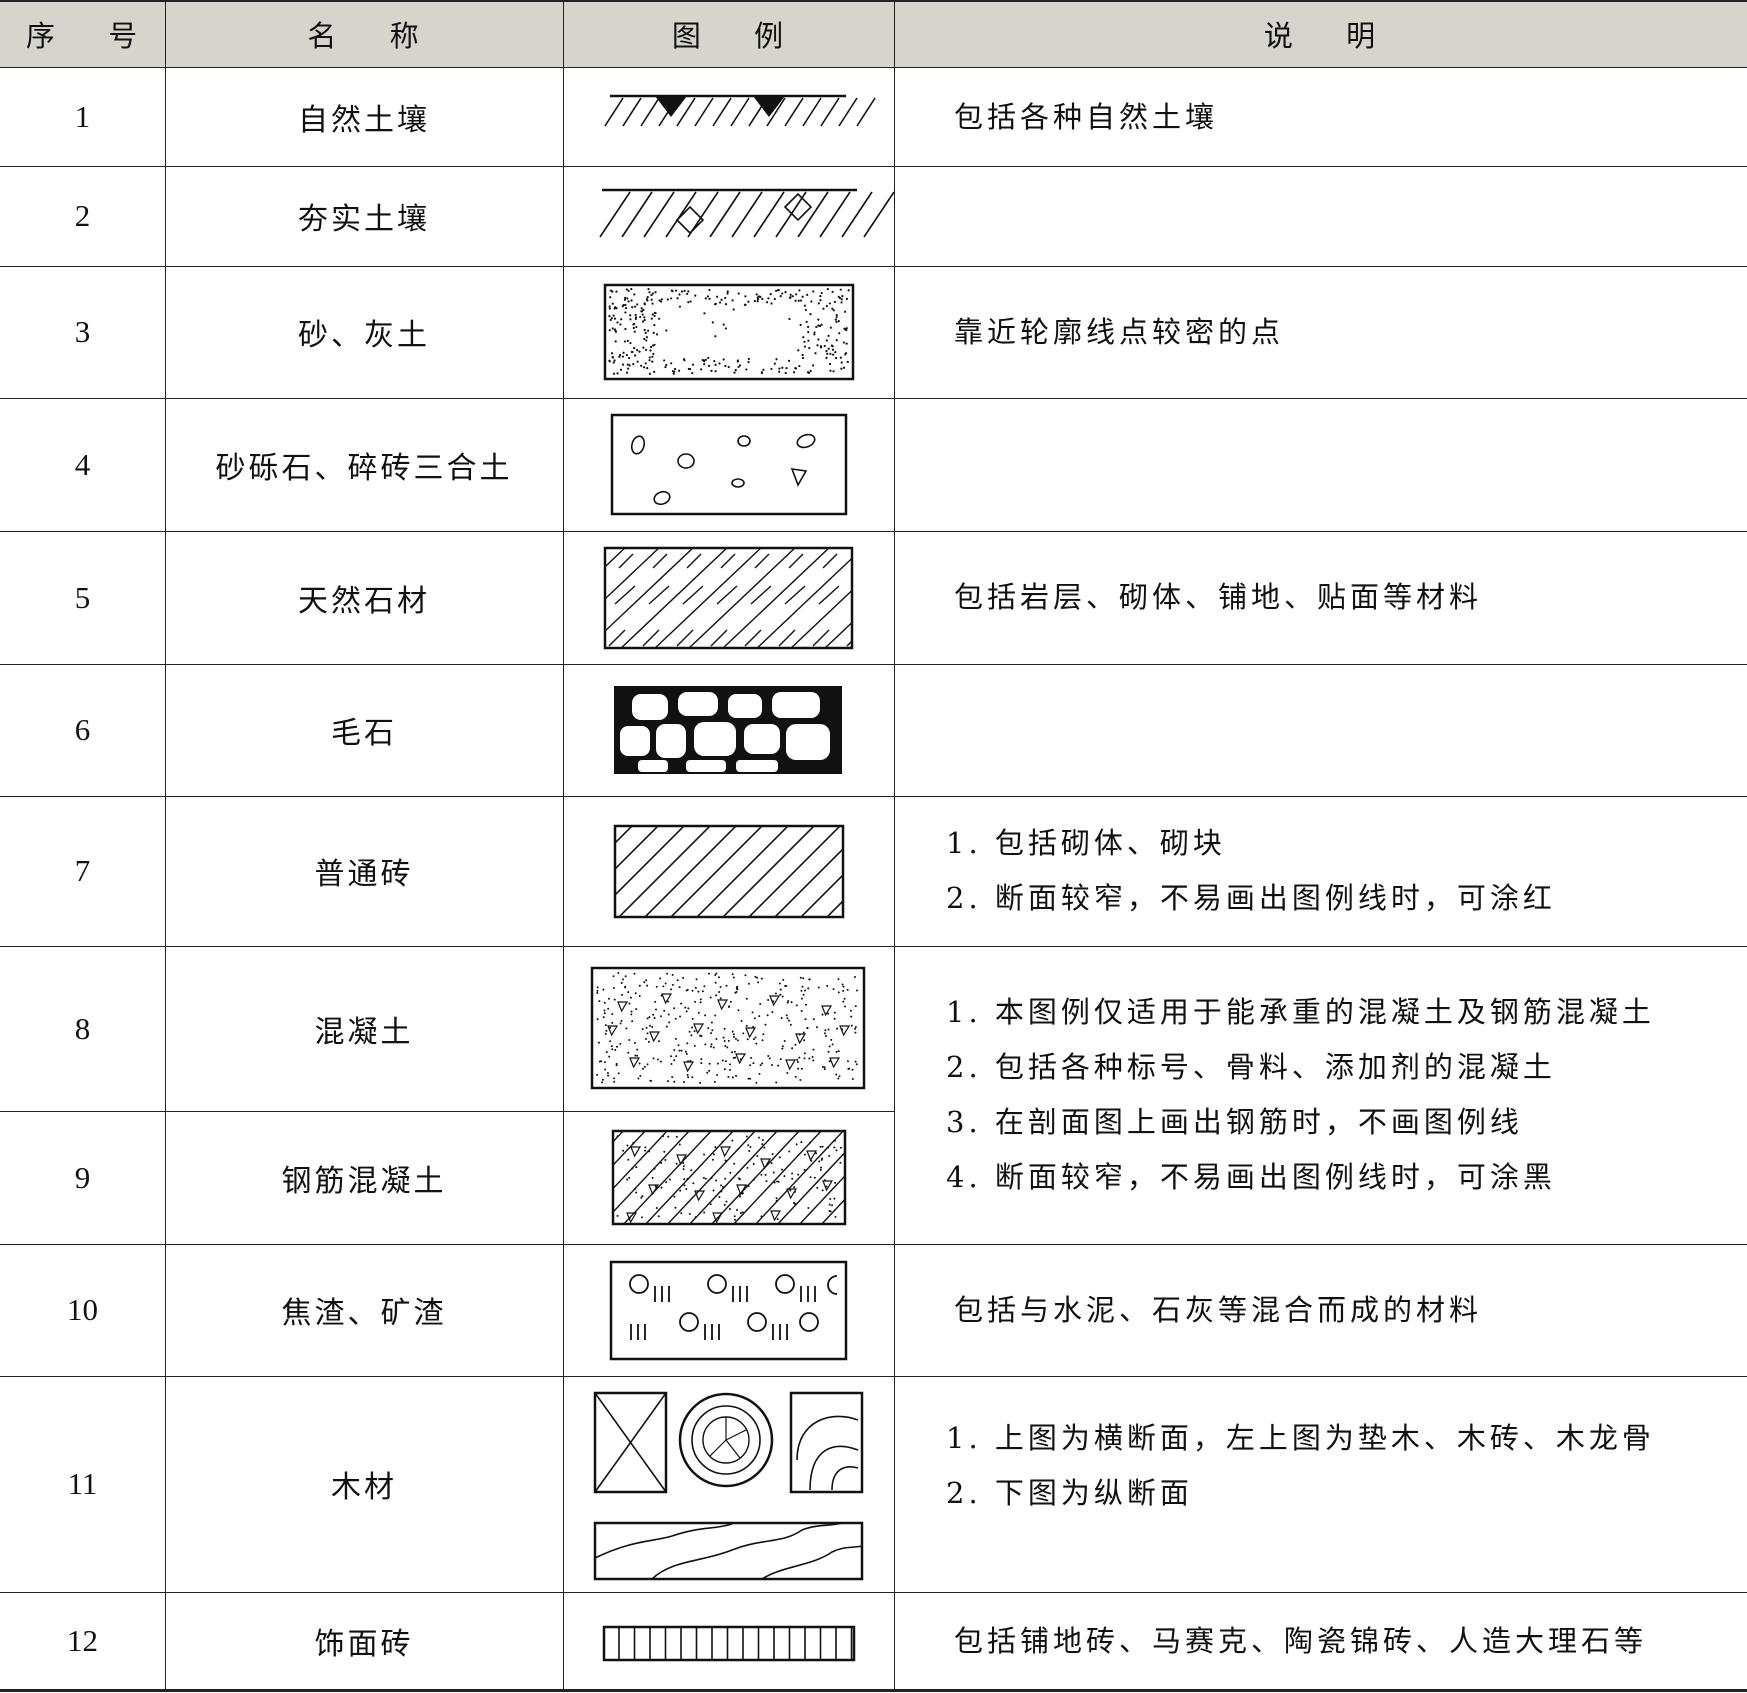 This screenshot has height=1693, width=1747. I want to click on material-name: 天然石材, so click(364, 601).